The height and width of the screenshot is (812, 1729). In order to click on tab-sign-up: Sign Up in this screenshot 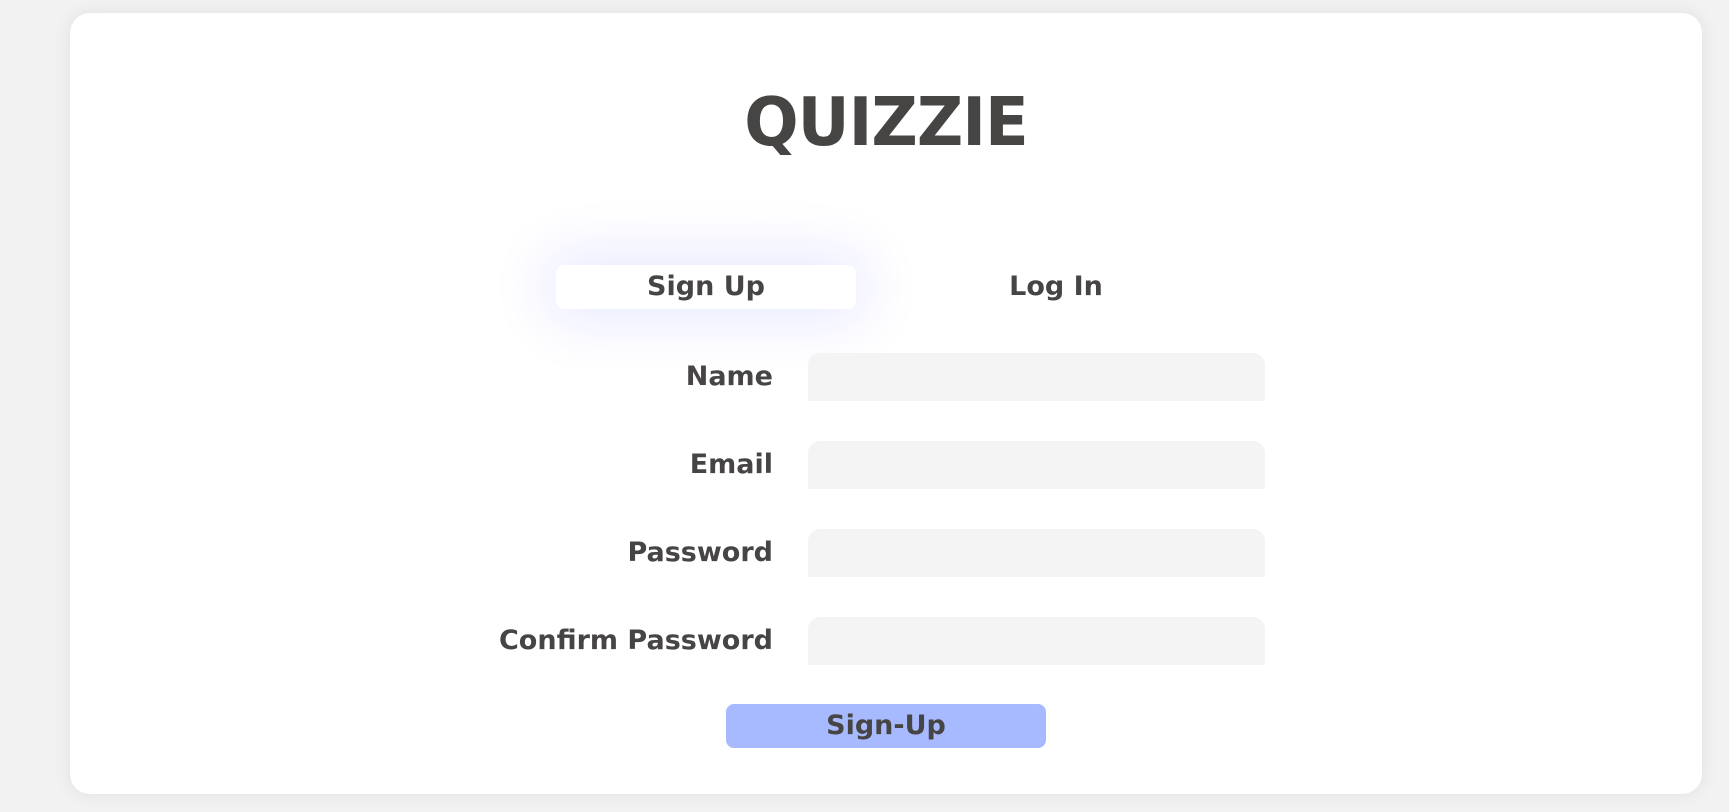, I will do `click(706, 287)`.